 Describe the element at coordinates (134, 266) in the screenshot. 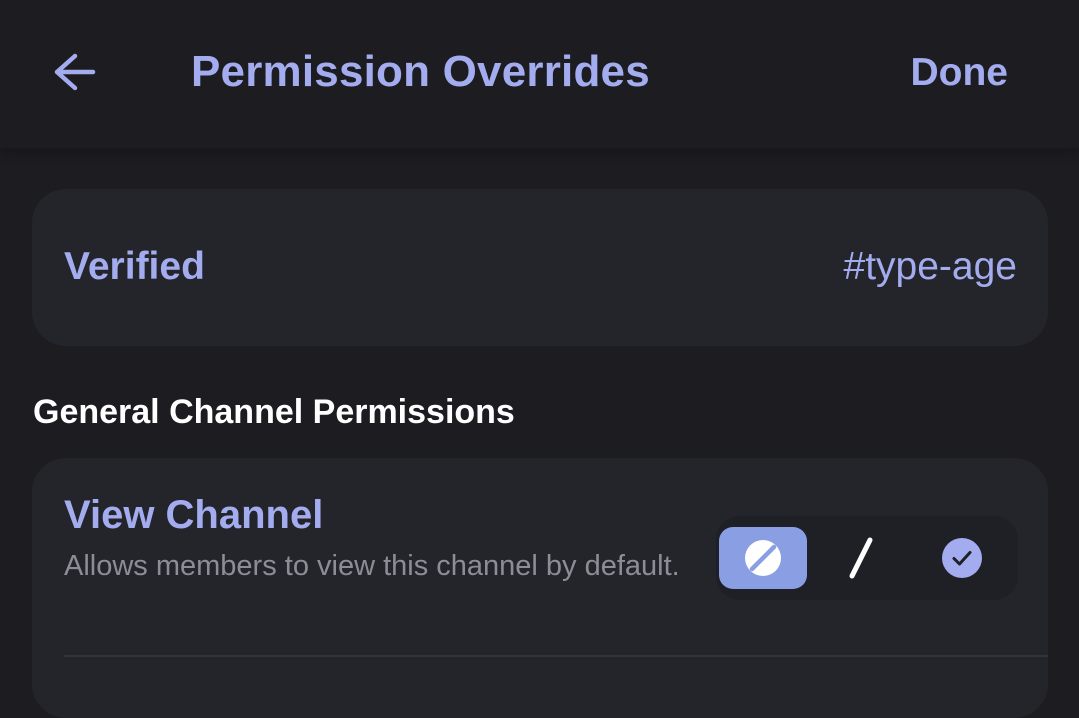

I see `role-name: Verified` at that location.